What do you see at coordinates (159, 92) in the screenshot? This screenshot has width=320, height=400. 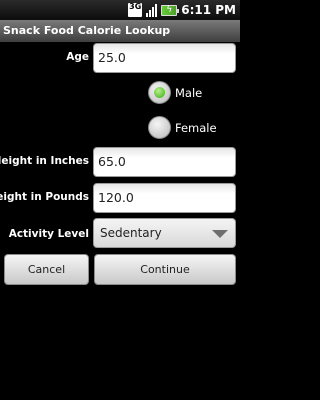 I see `radio-male-indicator` at bounding box center [159, 92].